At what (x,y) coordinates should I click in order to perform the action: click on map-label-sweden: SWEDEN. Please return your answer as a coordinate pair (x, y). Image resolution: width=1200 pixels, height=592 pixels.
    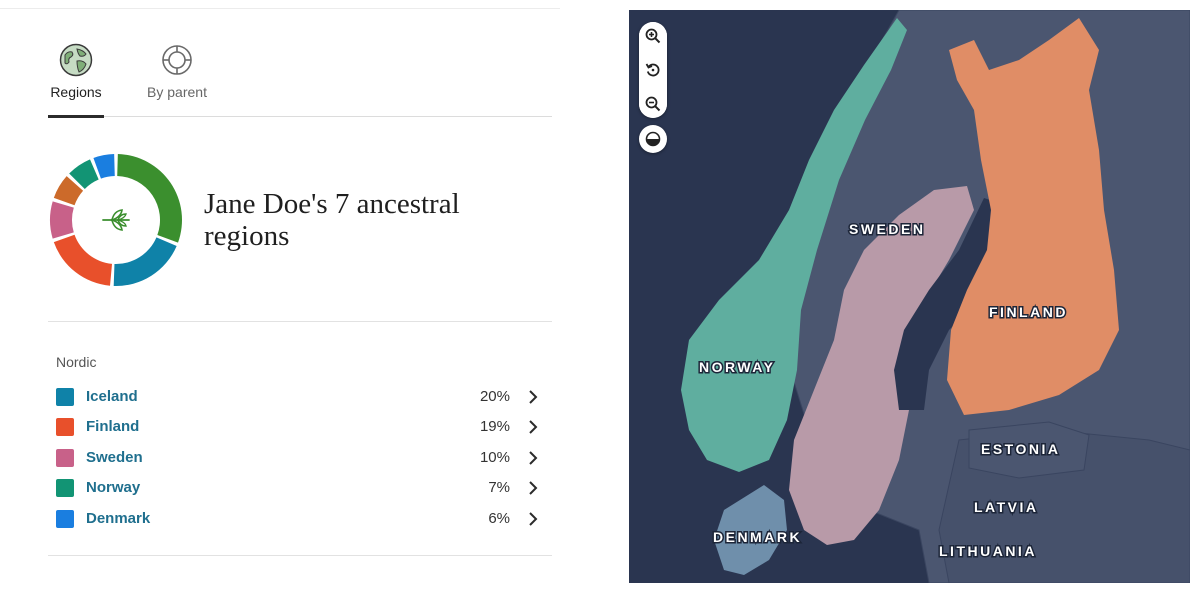
    Looking at the image, I should click on (887, 229).